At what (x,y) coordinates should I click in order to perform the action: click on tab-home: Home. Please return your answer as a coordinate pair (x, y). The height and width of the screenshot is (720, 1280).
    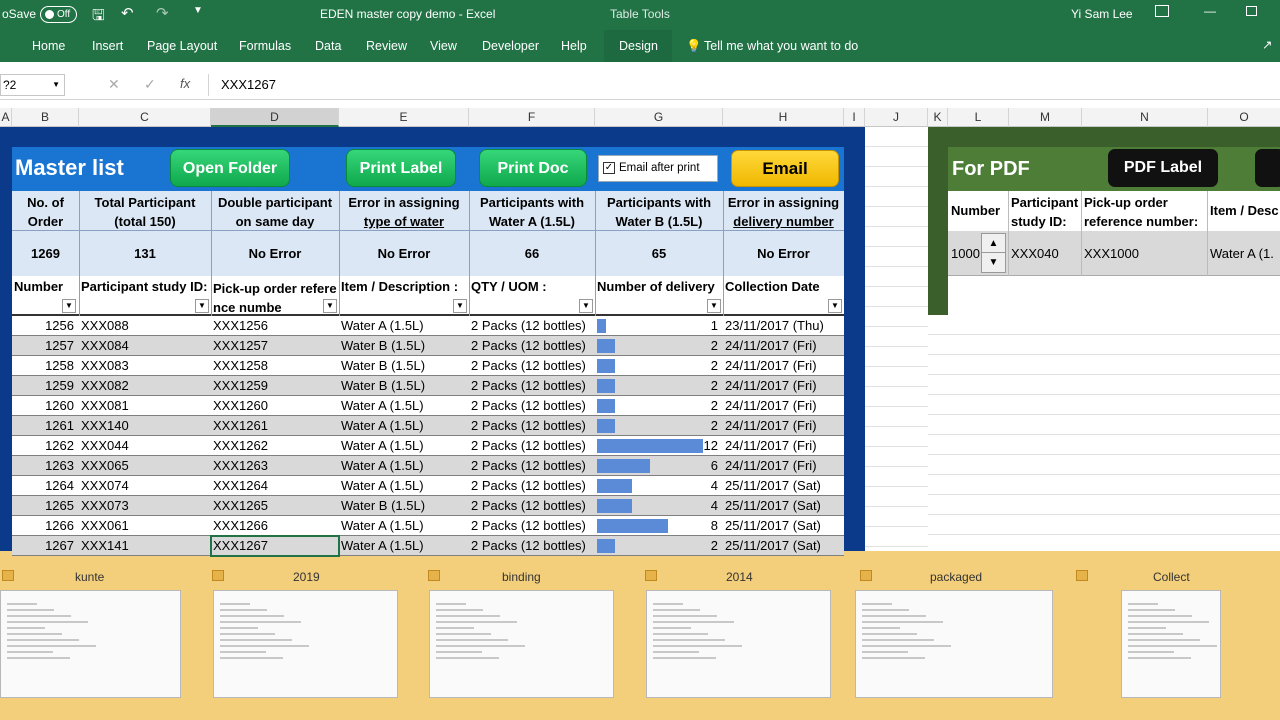
    Looking at the image, I should click on (48, 46).